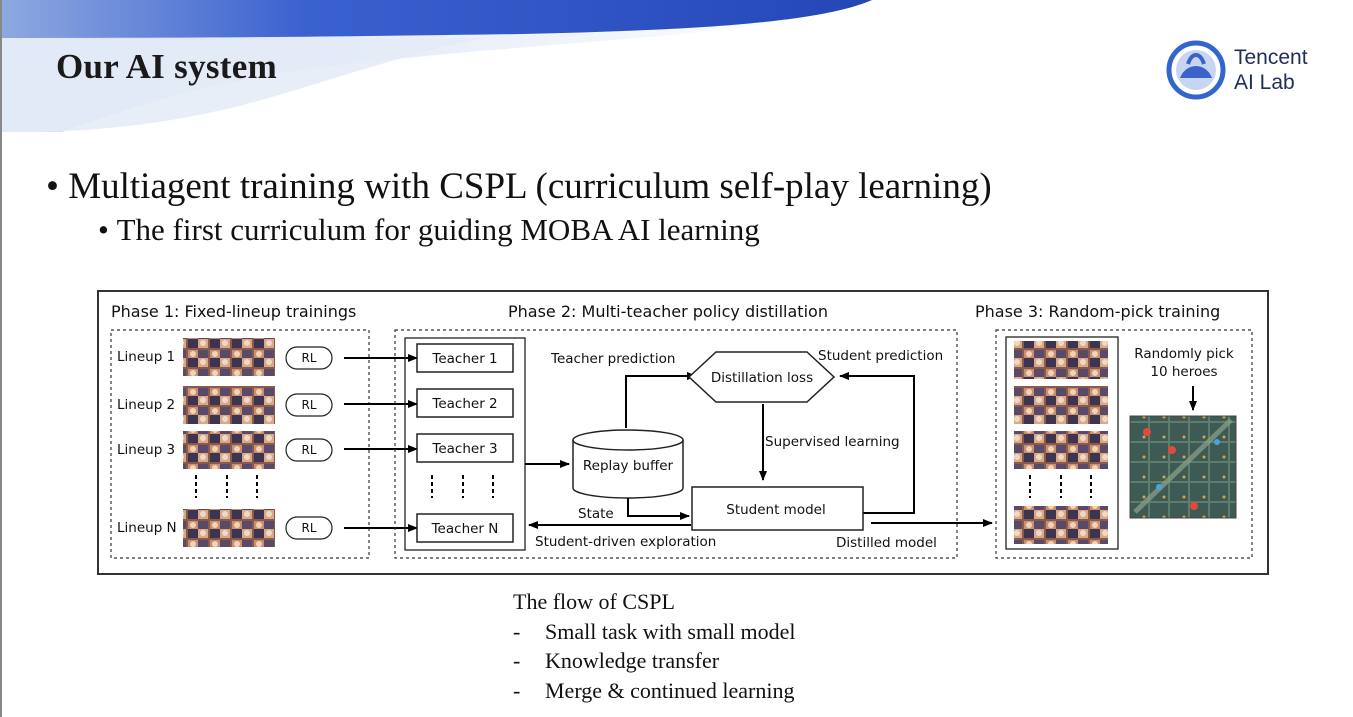 This screenshot has width=1353, height=717. I want to click on replay-buffer: Replay buffer, so click(628, 464).